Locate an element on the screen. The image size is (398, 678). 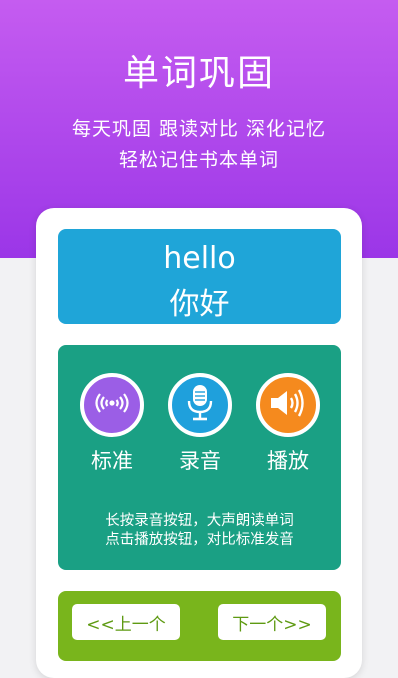
record-button is located at coordinates (200, 405).